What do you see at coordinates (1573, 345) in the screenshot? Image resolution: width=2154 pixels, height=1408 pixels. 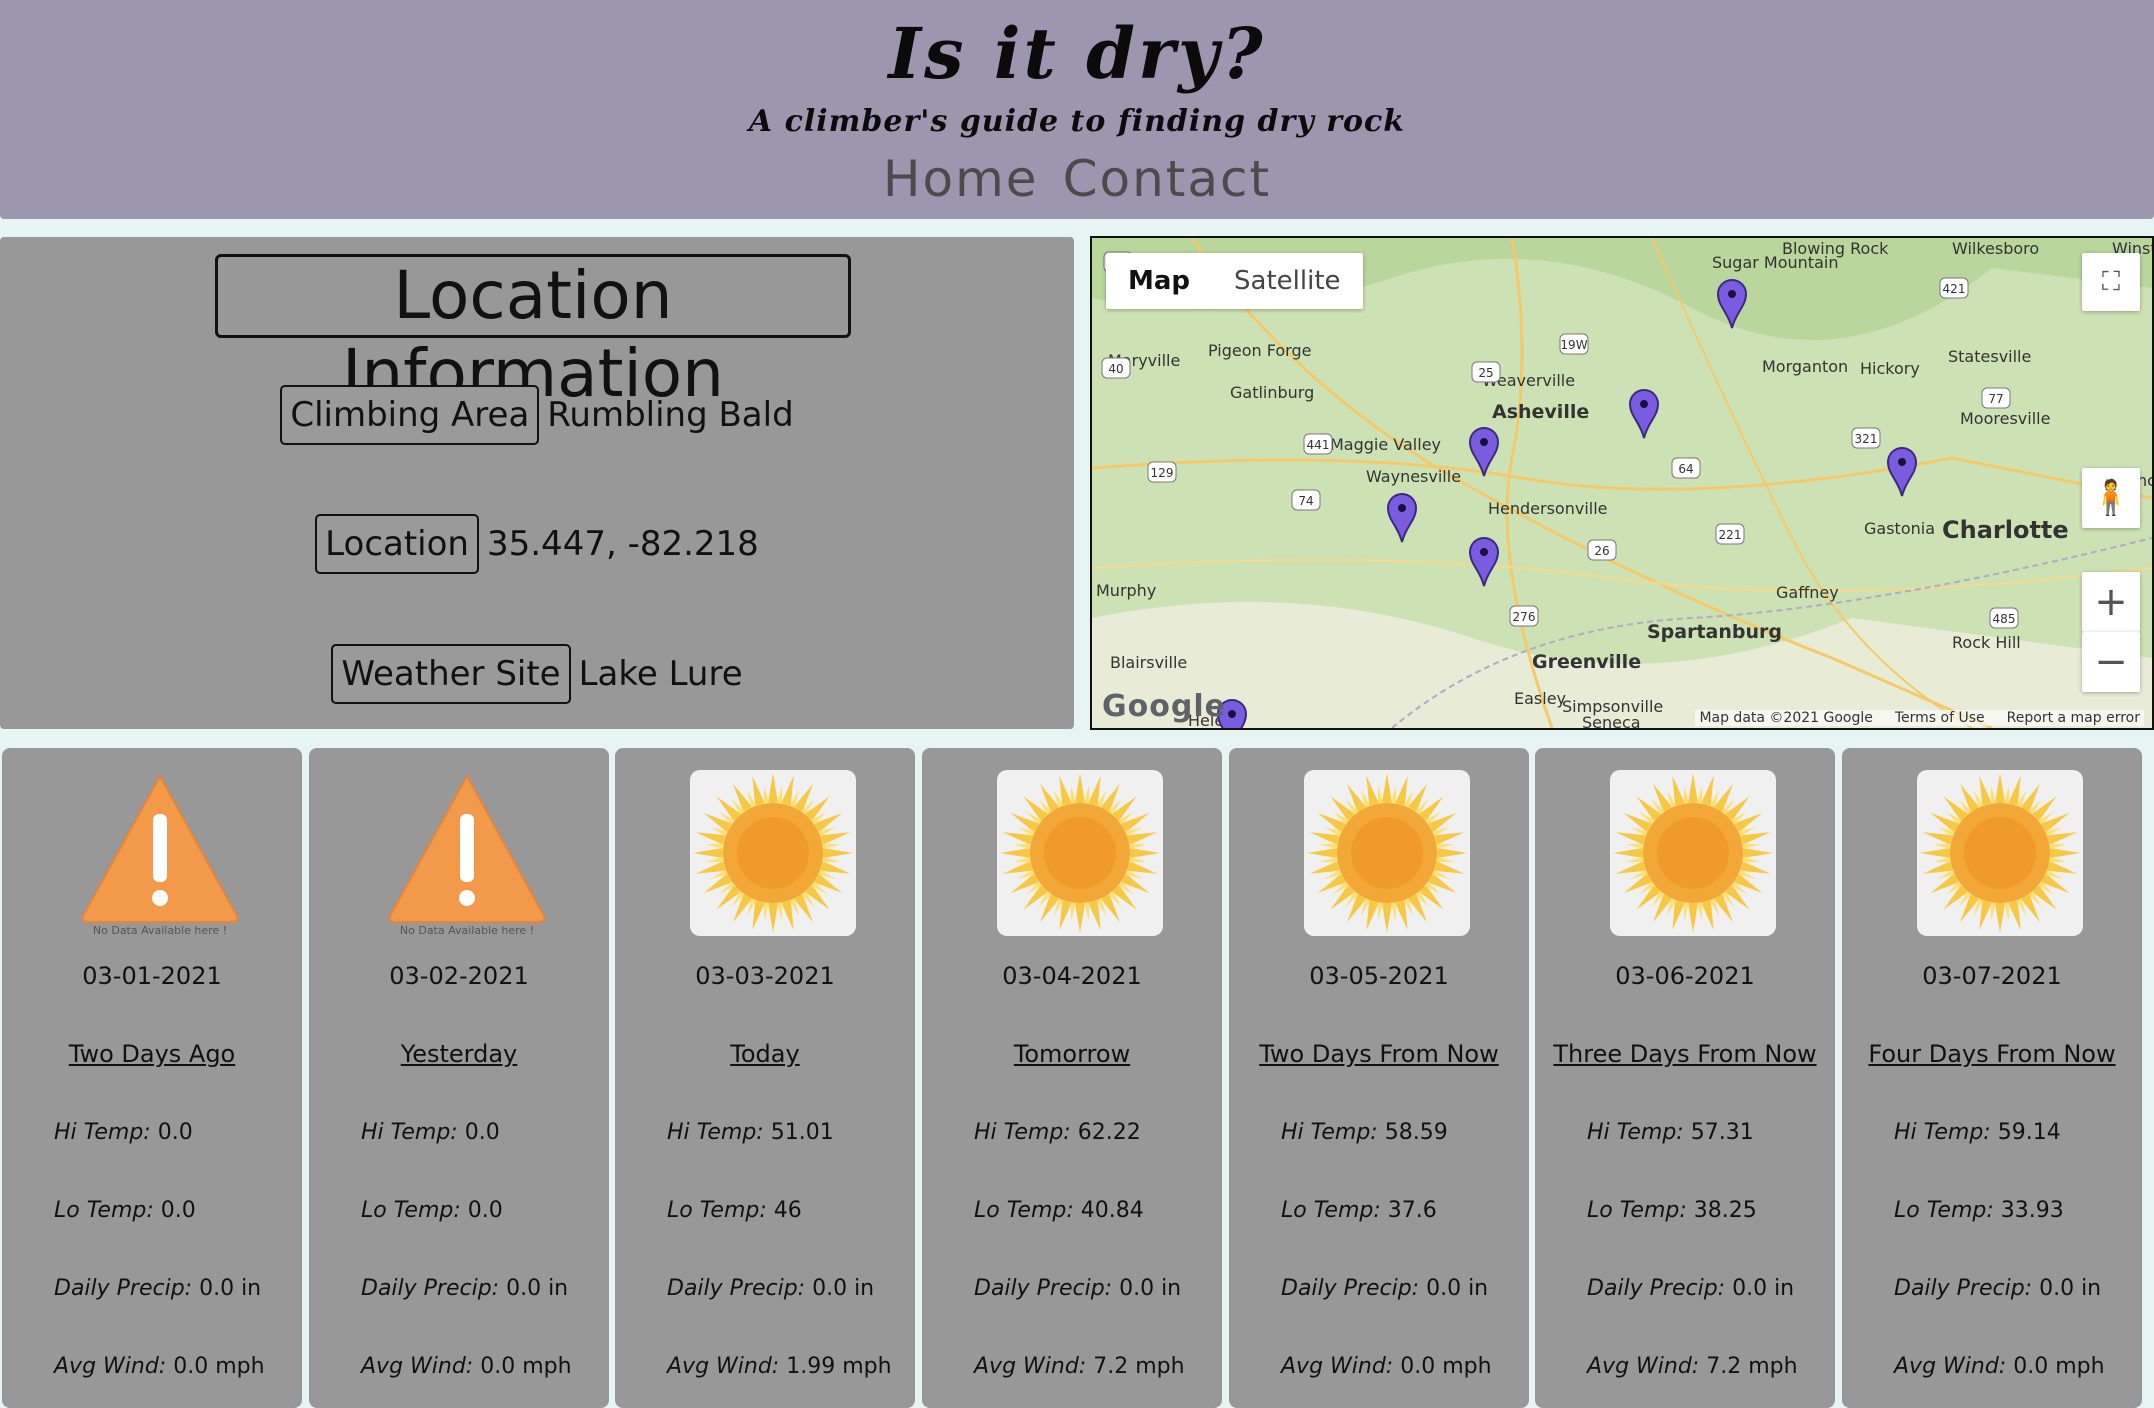 I see `route-shield-label: 19W` at bounding box center [1573, 345].